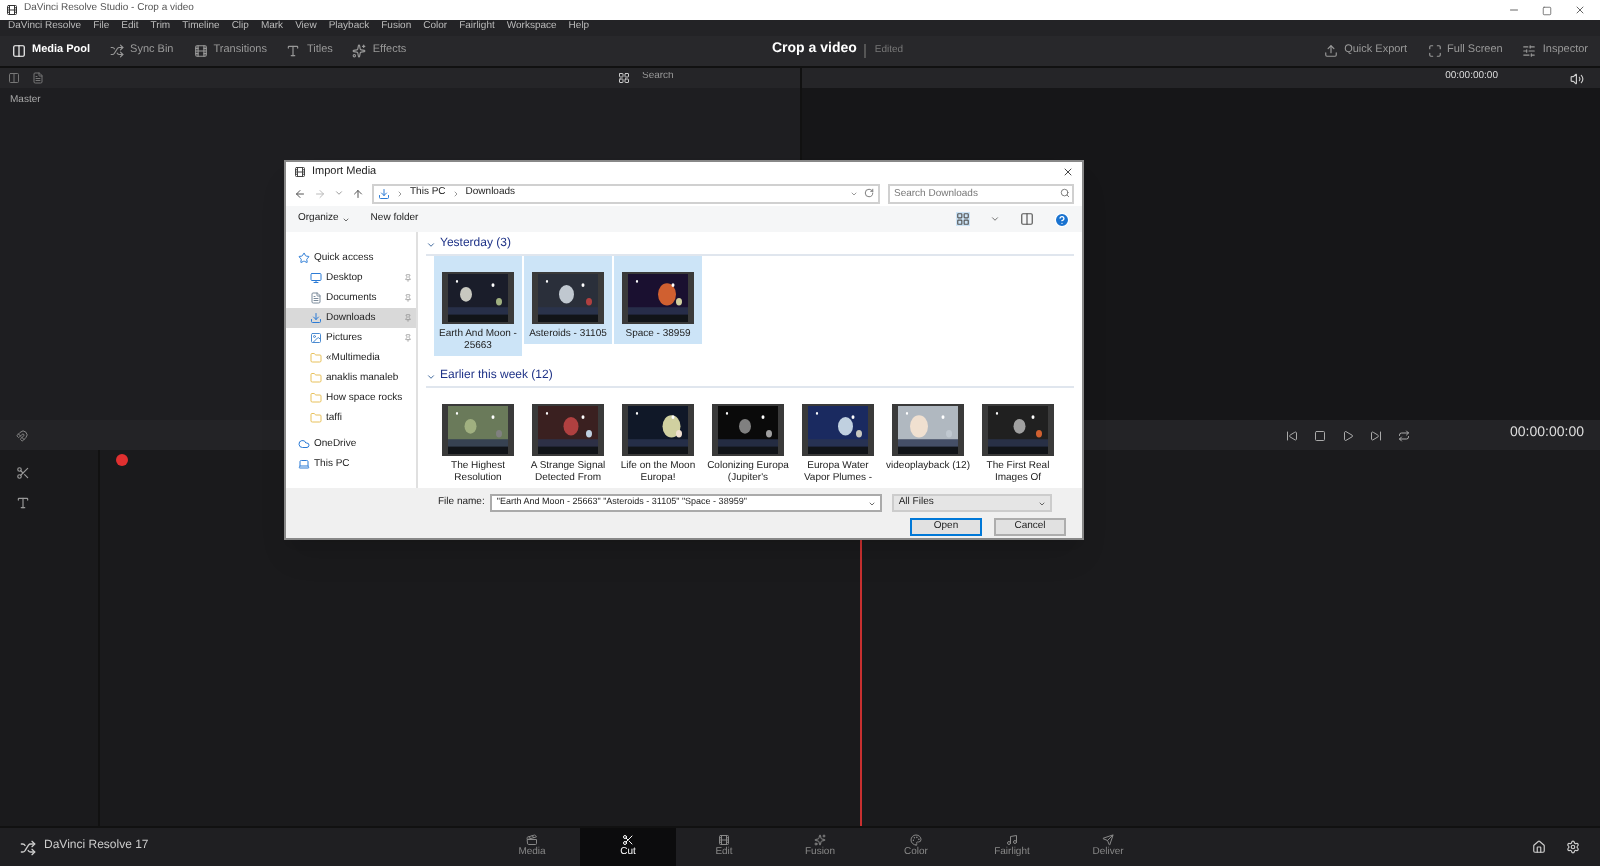  What do you see at coordinates (916, 839) in the screenshot?
I see `palette-icon` at bounding box center [916, 839].